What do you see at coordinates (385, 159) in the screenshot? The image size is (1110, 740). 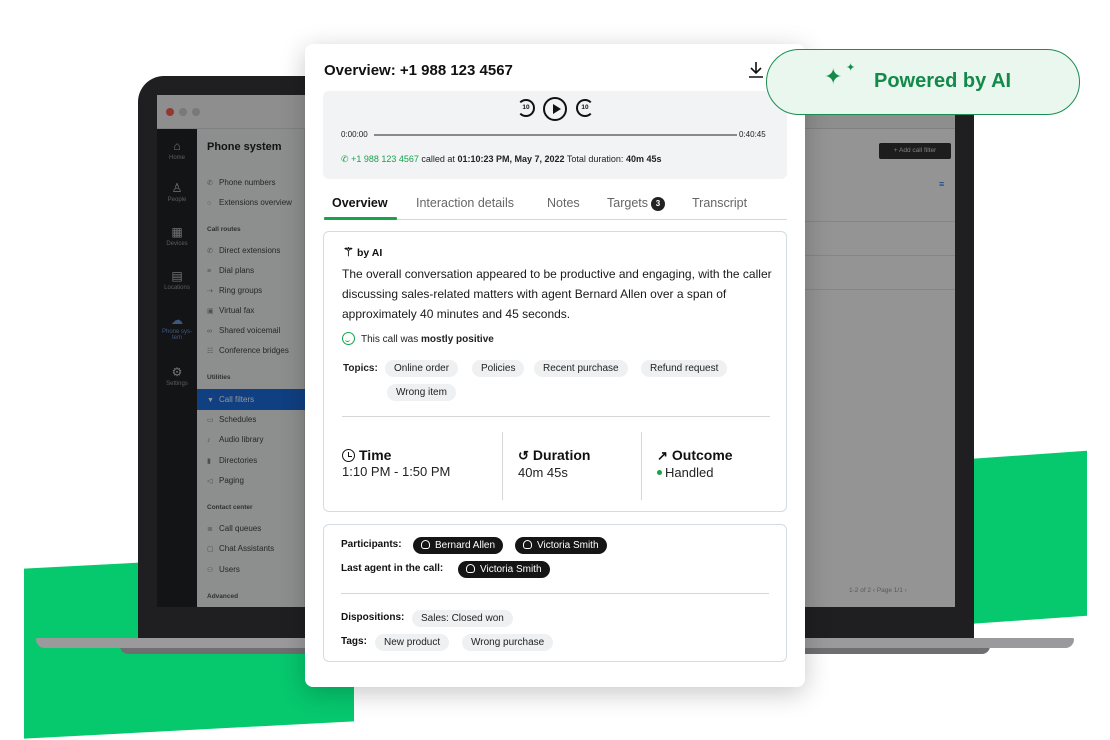 I see `caller-number: +1 988 123 4567` at bounding box center [385, 159].